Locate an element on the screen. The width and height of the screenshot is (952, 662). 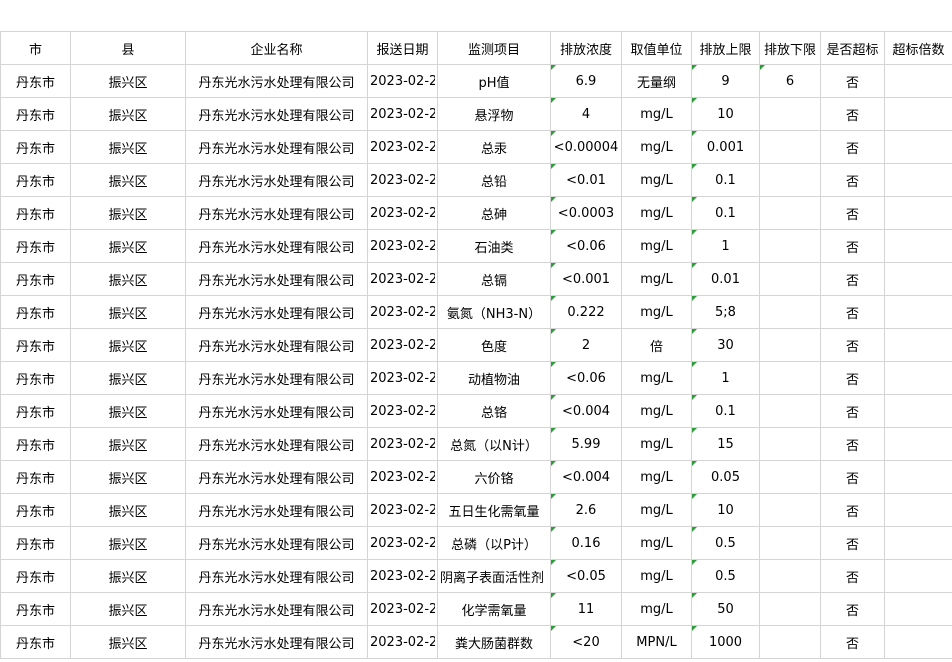
cell-concentration: 0.222 is located at coordinates (586, 312).